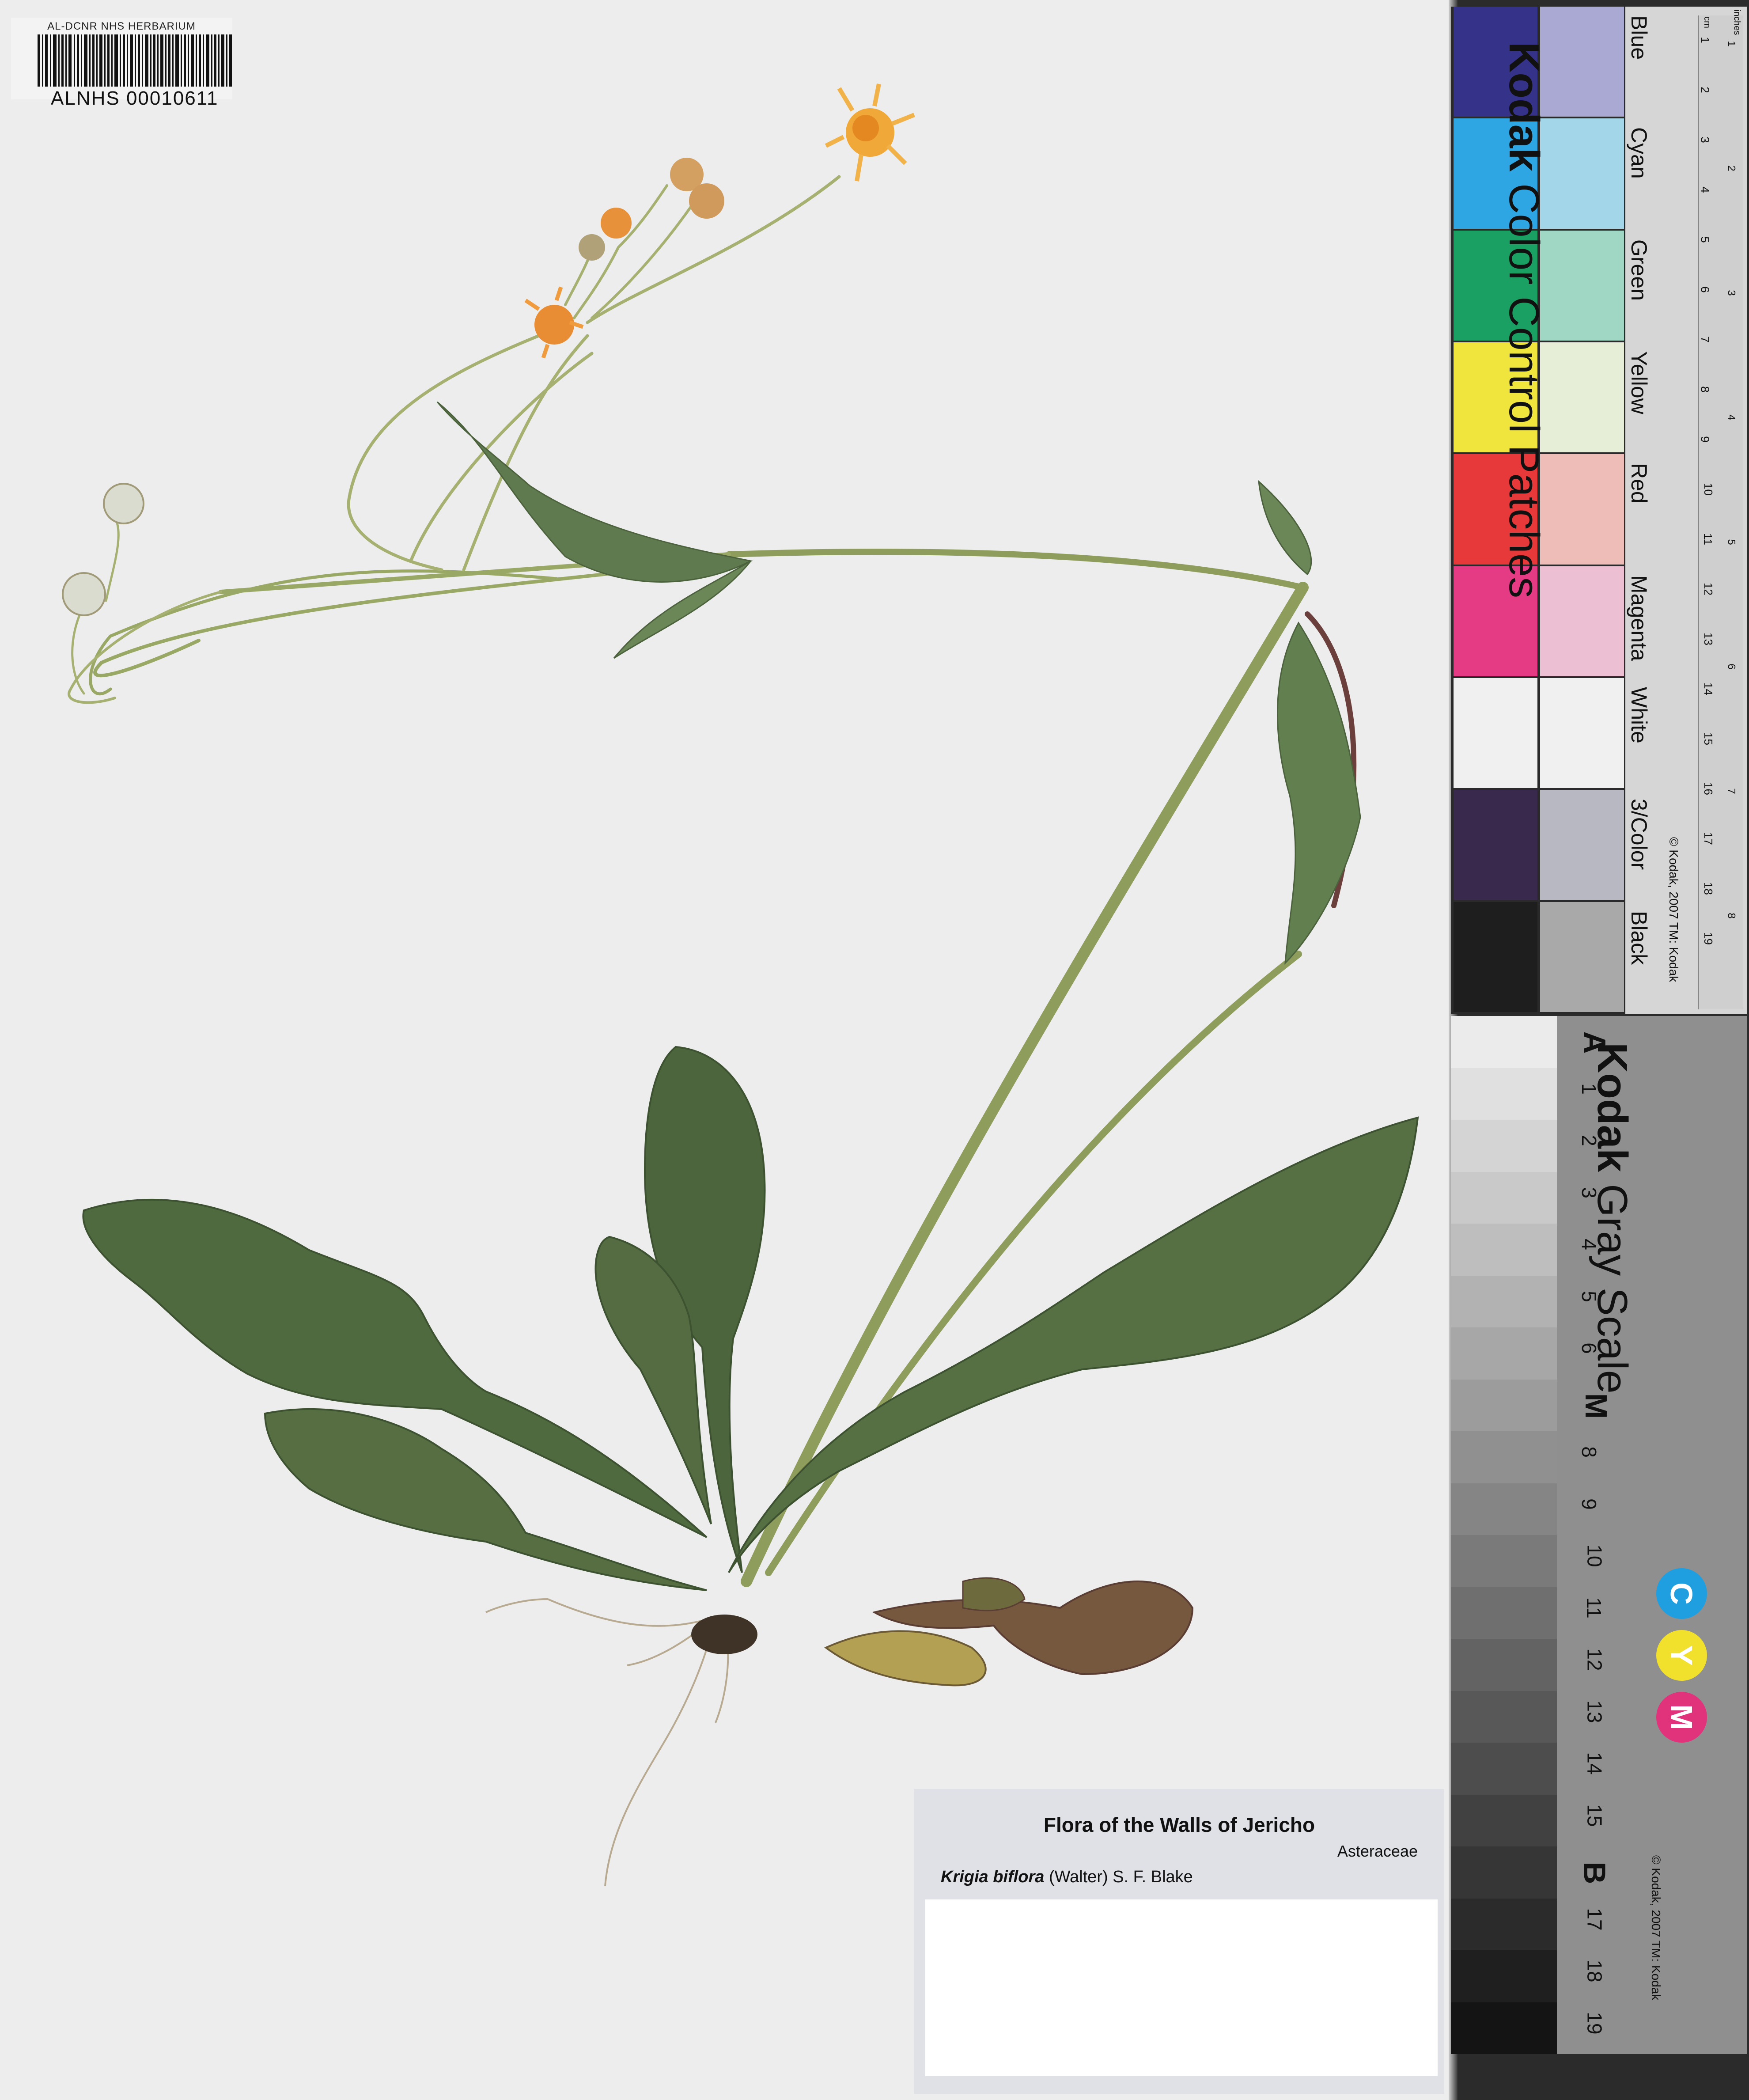 This screenshot has height=2100, width=1749. I want to click on gray-step-label: 12, so click(1594, 1659).